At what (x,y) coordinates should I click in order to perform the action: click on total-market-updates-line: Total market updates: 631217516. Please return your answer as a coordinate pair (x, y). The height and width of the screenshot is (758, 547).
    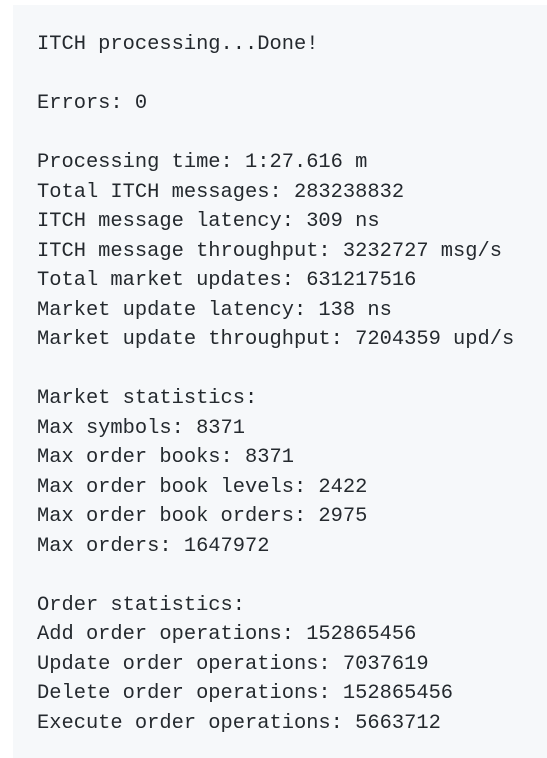
    Looking at the image, I should click on (227, 280).